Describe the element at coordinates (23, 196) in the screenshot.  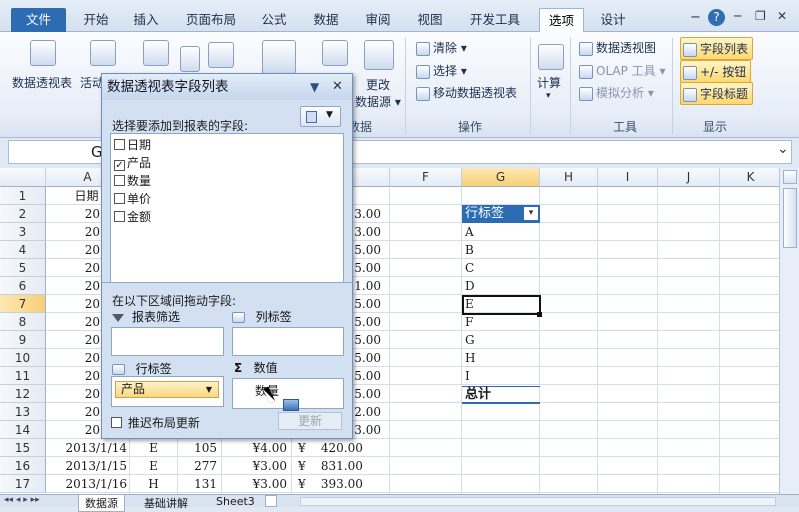
I see `row-header: 1` at that location.